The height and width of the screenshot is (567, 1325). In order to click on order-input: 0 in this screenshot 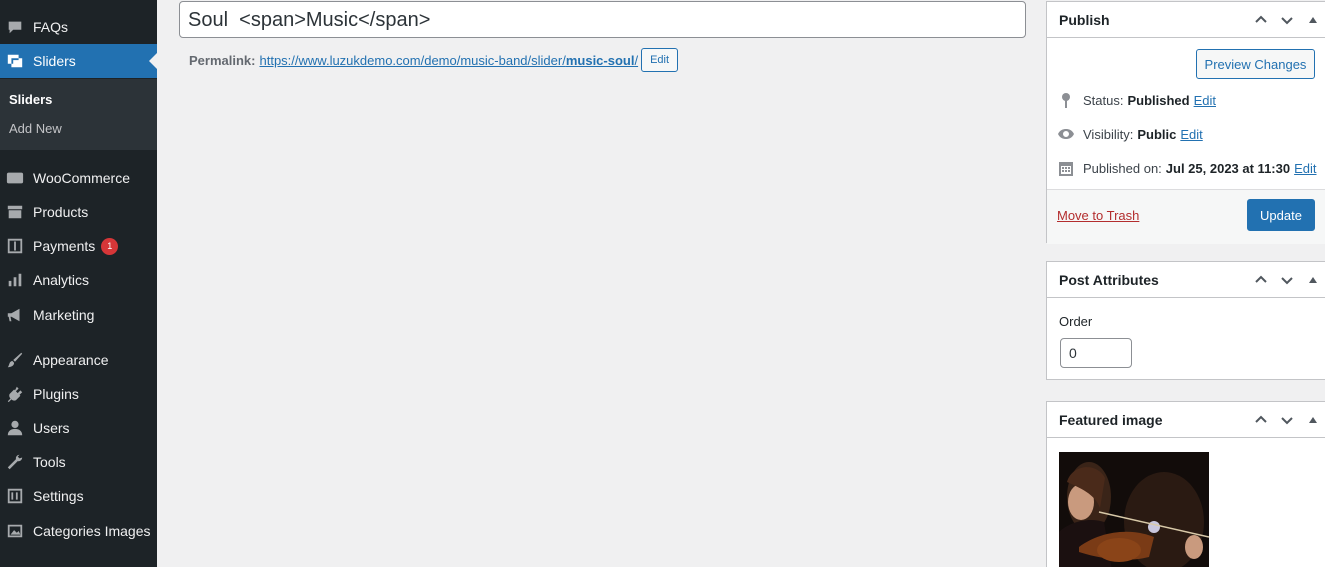, I will do `click(1096, 353)`.